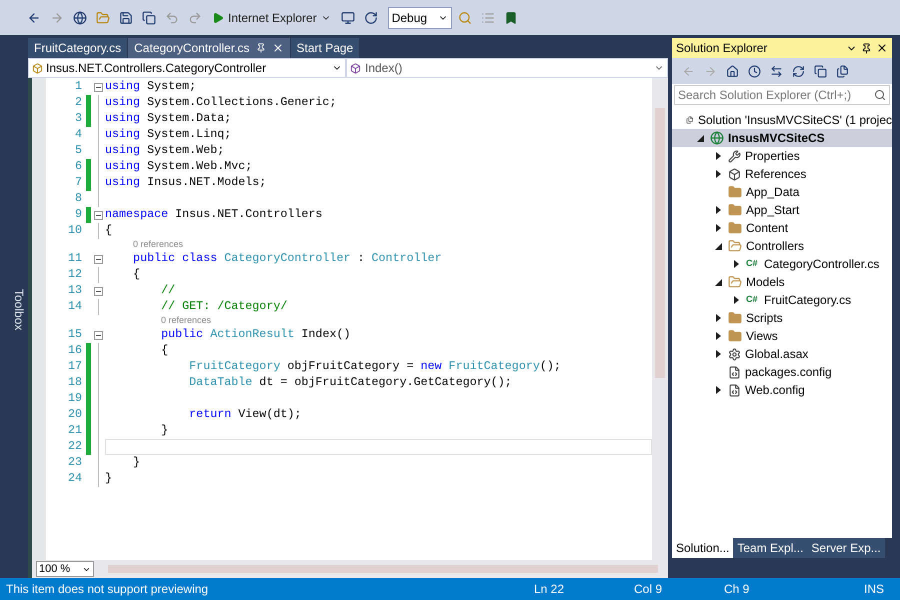 The height and width of the screenshot is (600, 900). Describe the element at coordinates (880, 95) in the screenshot. I see `search-icon` at that location.